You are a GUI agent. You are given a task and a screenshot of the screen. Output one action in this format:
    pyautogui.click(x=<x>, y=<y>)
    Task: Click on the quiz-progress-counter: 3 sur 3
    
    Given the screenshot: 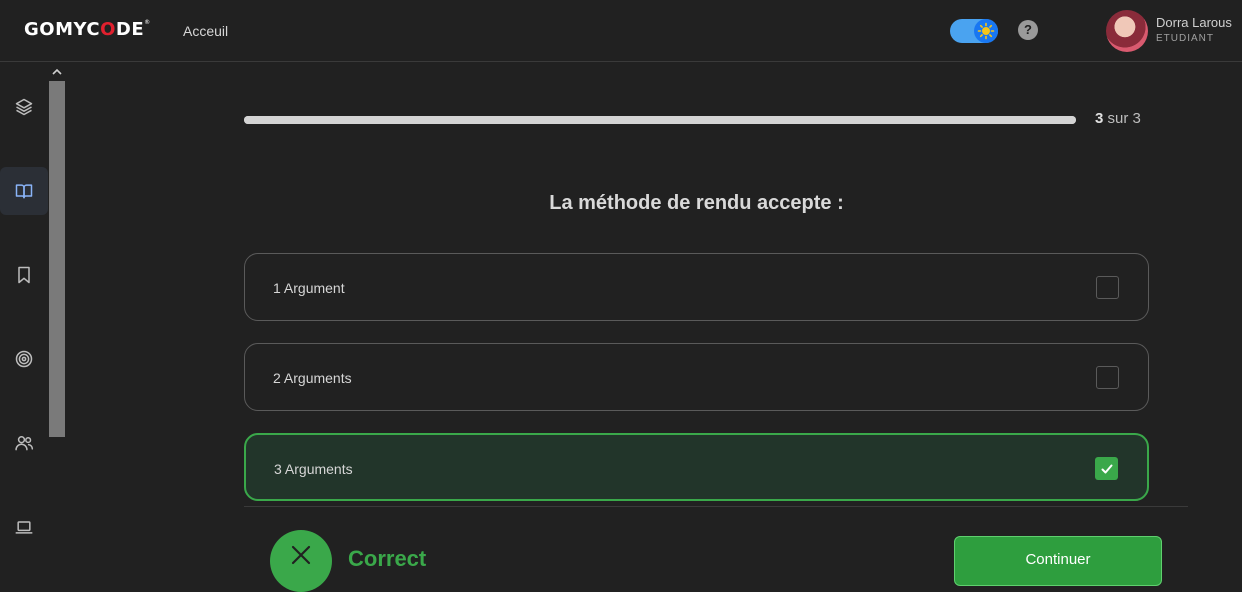 What is the action you would take?
    pyautogui.click(x=1118, y=118)
    